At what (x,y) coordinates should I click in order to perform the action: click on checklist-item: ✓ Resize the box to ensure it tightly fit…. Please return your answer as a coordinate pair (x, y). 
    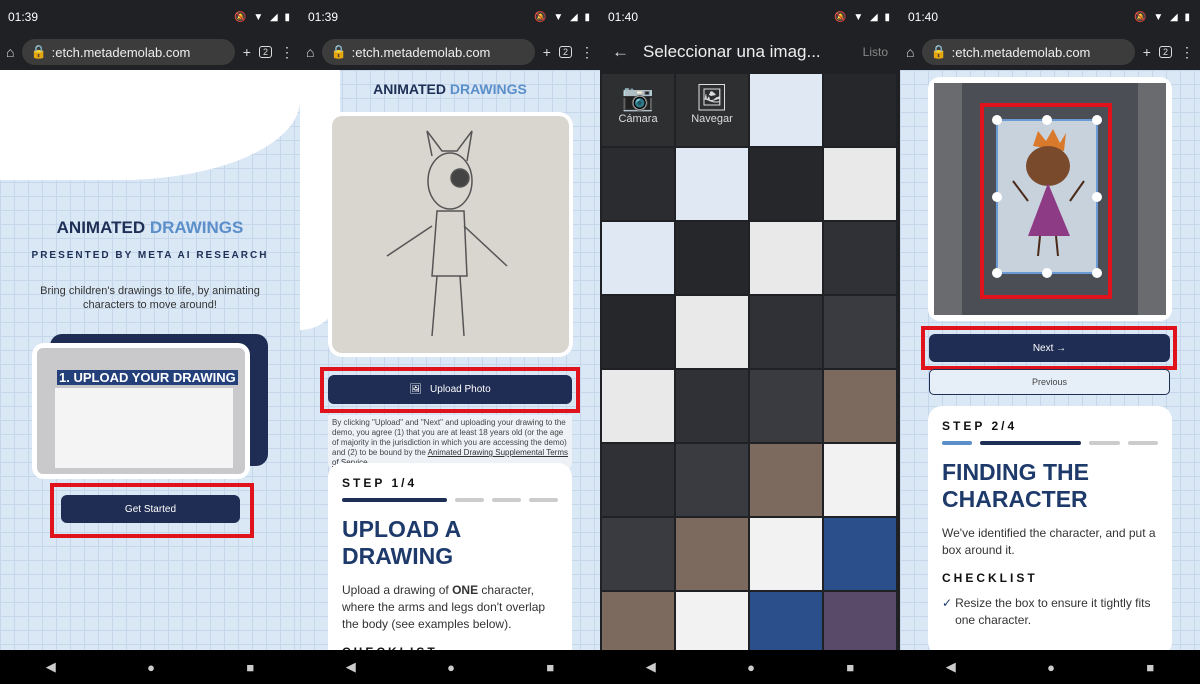
    Looking at the image, I should click on (1046, 611).